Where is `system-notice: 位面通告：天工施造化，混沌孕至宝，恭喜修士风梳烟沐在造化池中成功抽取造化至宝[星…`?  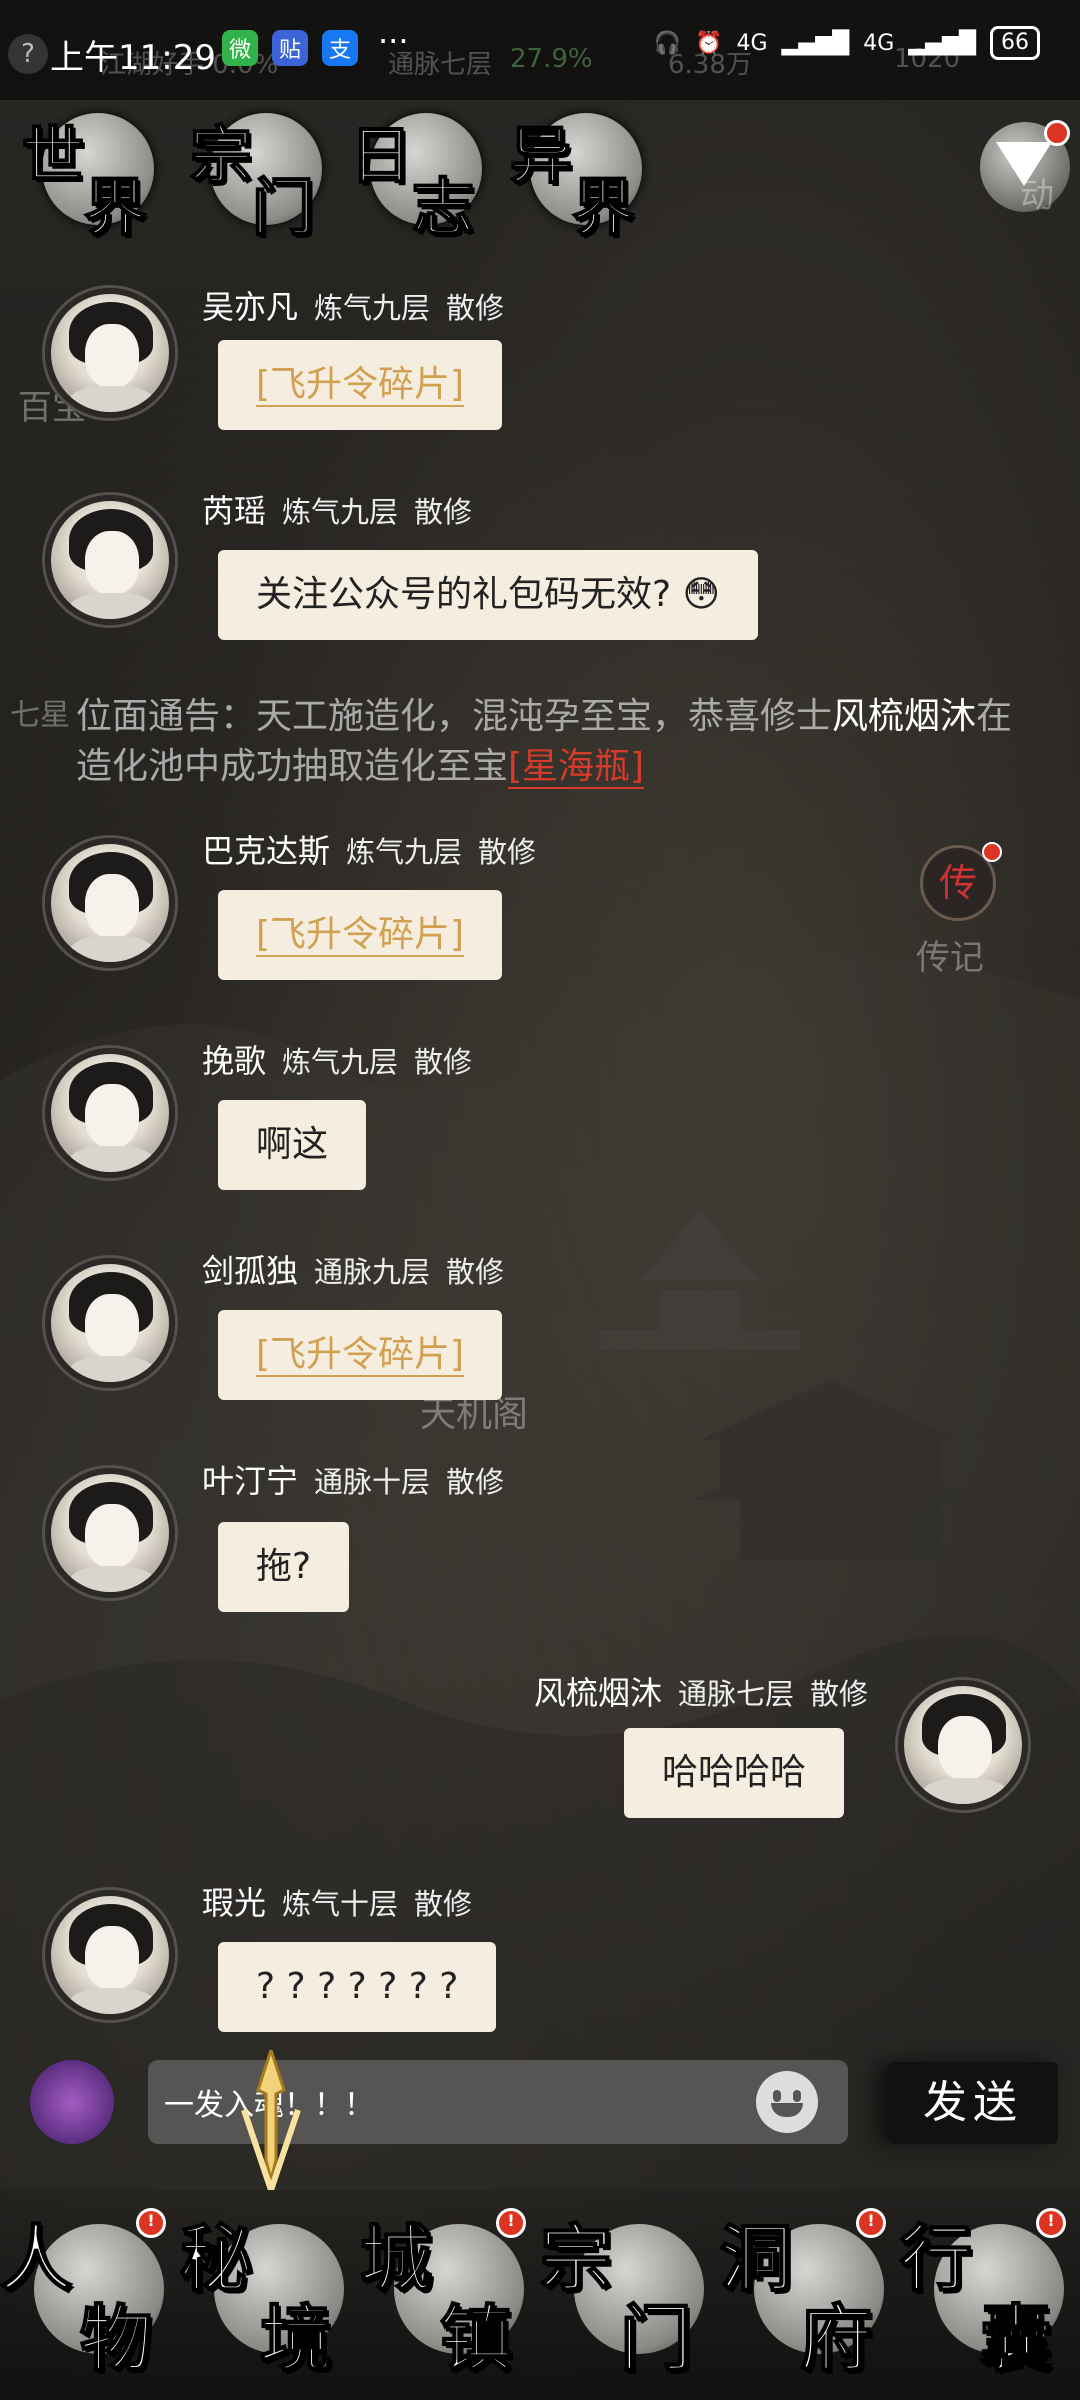 system-notice: 位面通告：天工施造化，混沌孕至宝，恭喜修士风梳烟沐在造化池中成功抽取造化至宝[星… is located at coordinates (551, 742).